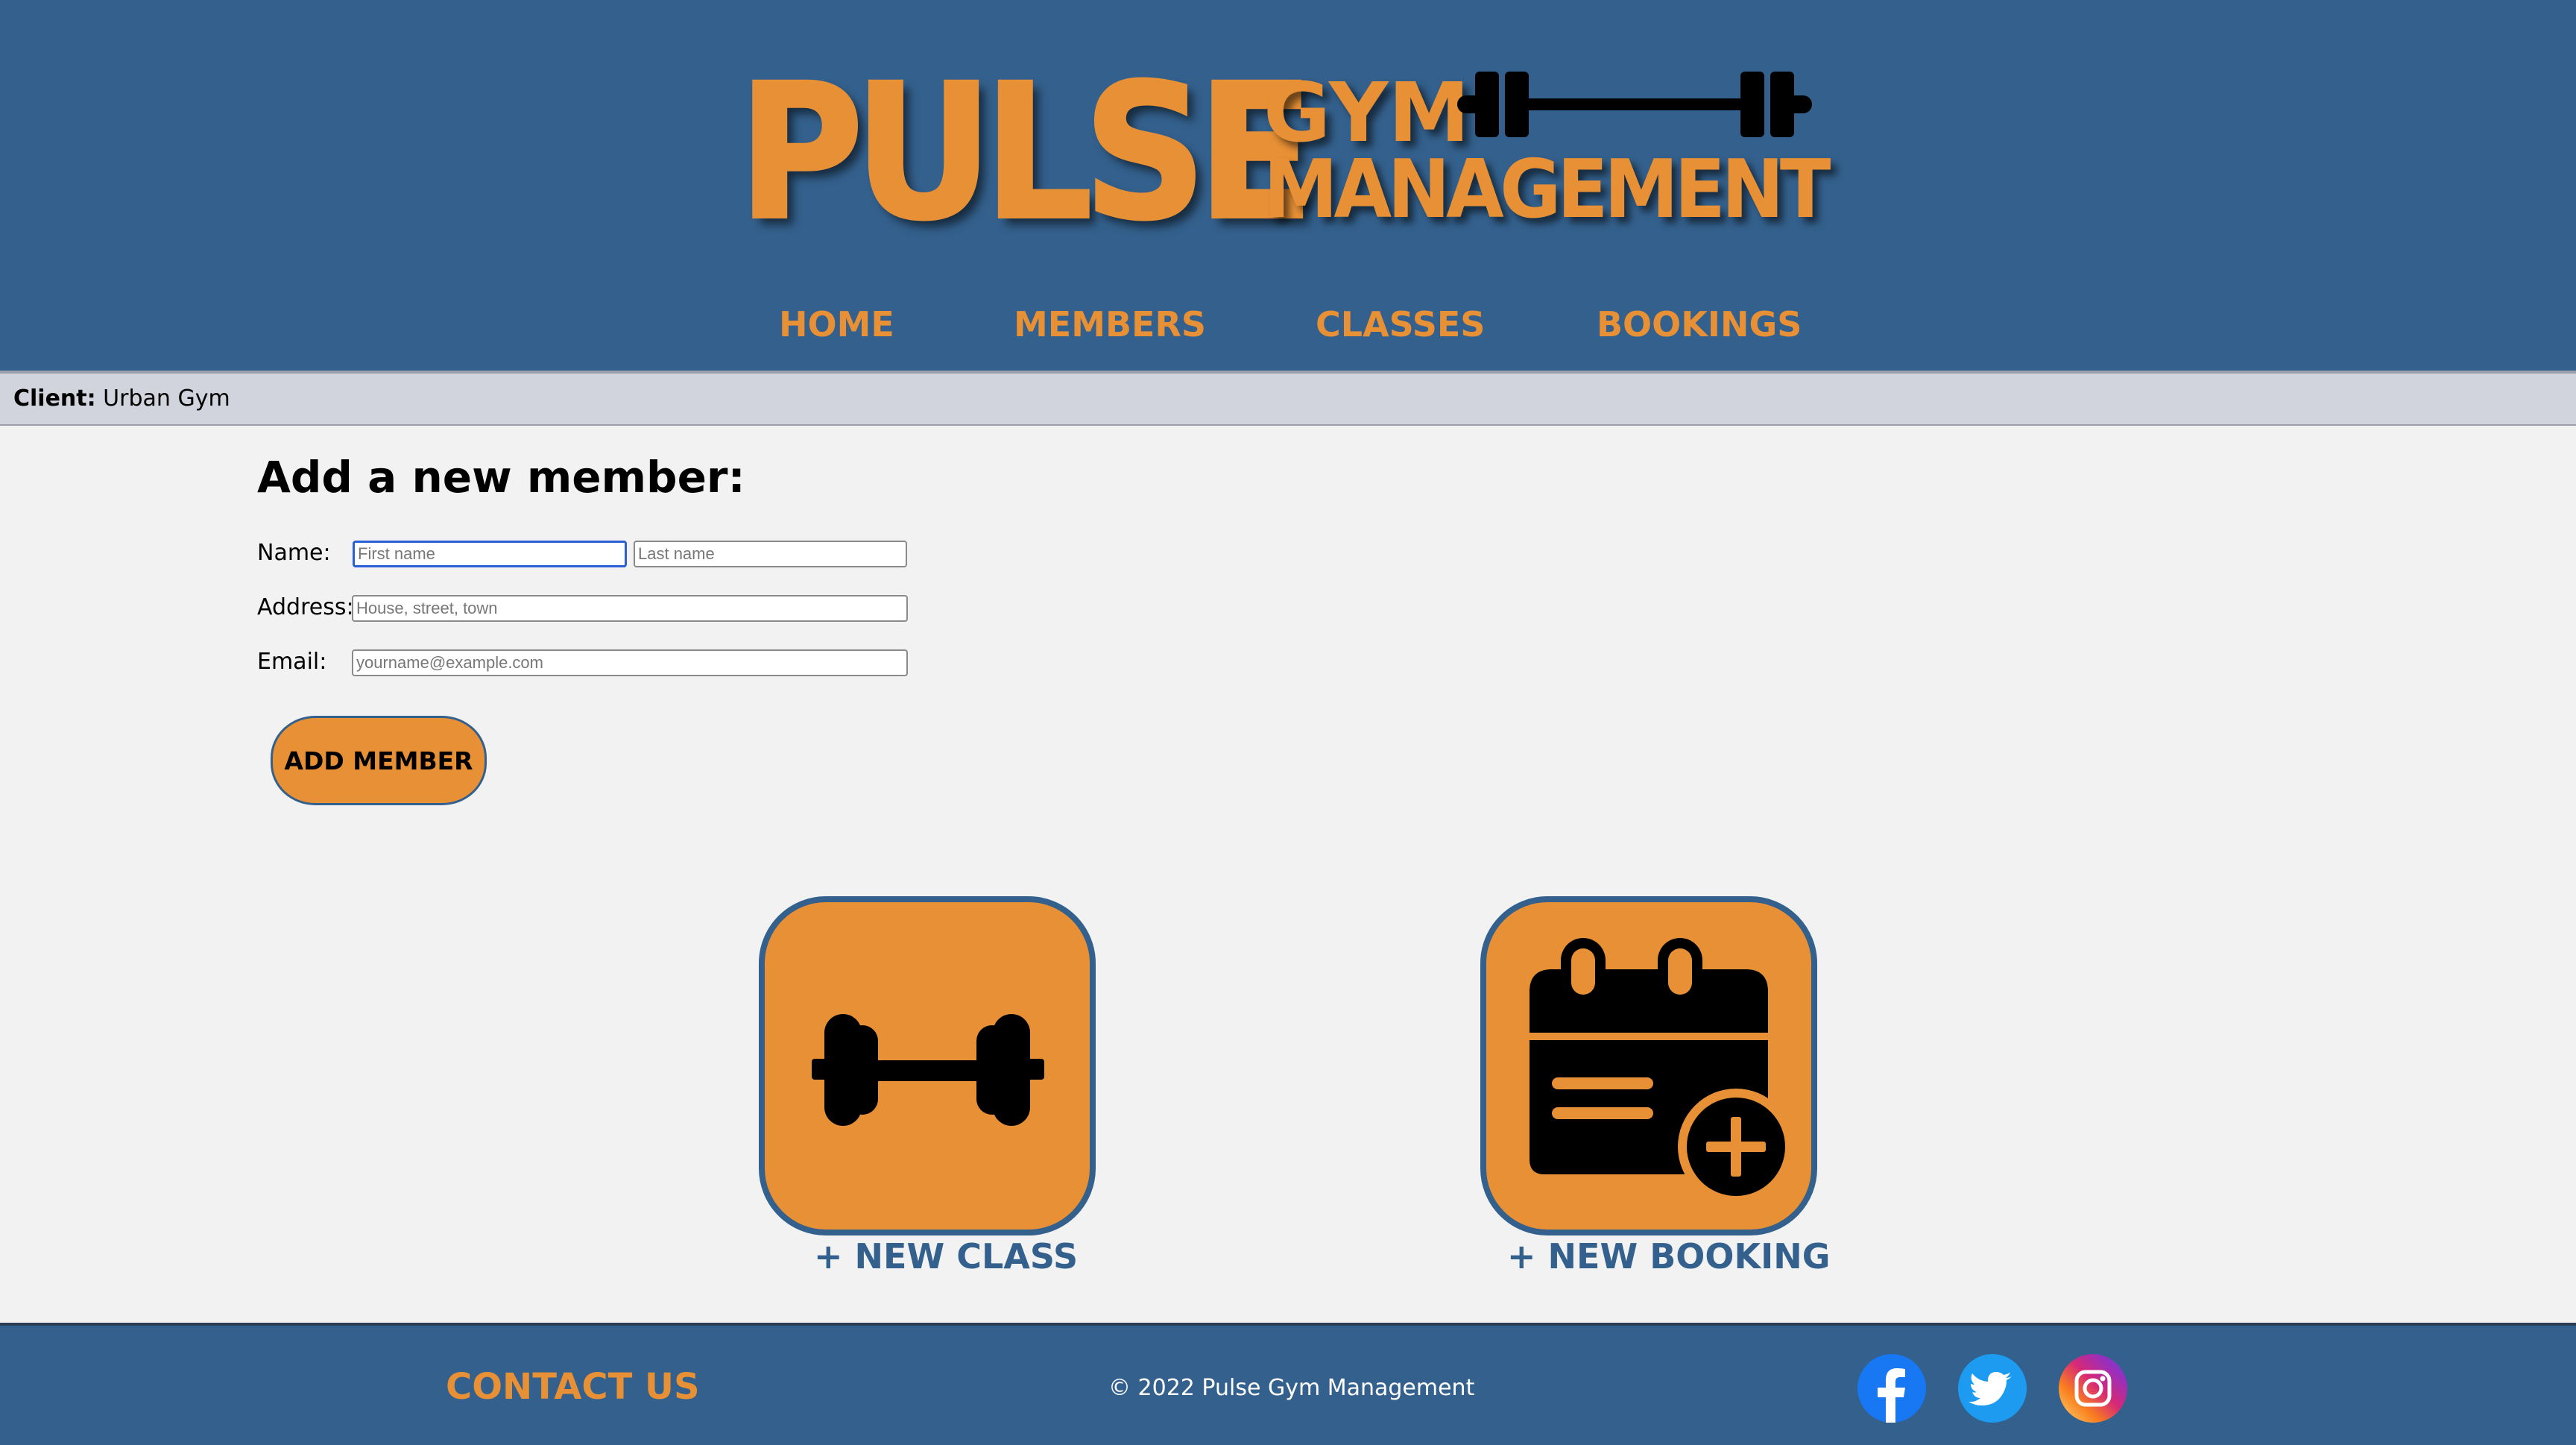 This screenshot has height=1445, width=2576. What do you see at coordinates (573, 1387) in the screenshot?
I see `contact-us-link: CONTACT US` at bounding box center [573, 1387].